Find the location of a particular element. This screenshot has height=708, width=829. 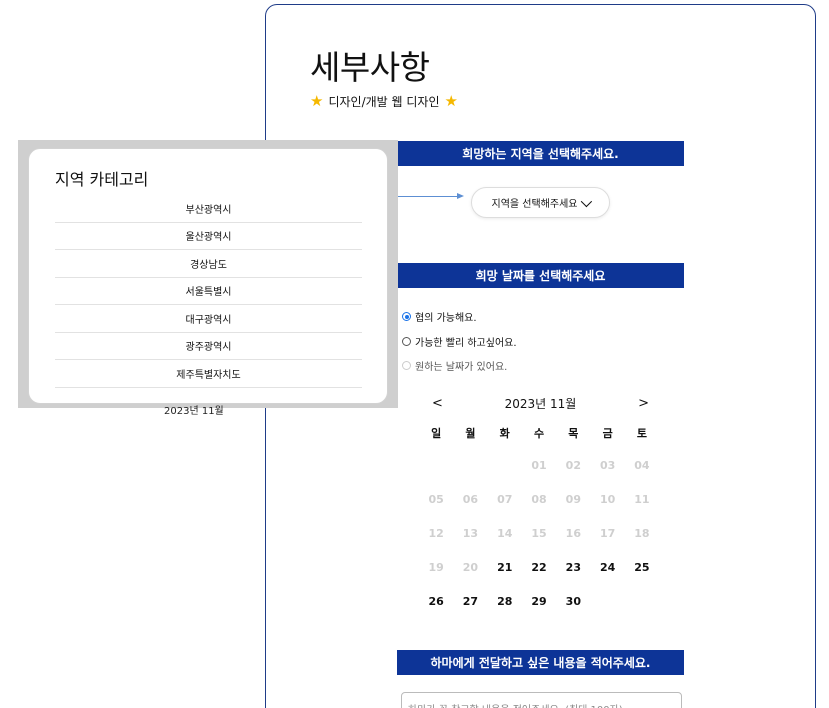

calendar-day: 10 is located at coordinates (607, 499).